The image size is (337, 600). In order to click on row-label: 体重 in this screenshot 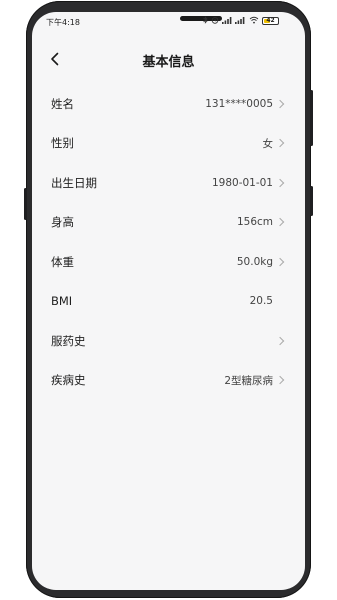, I will do `click(62, 261)`.